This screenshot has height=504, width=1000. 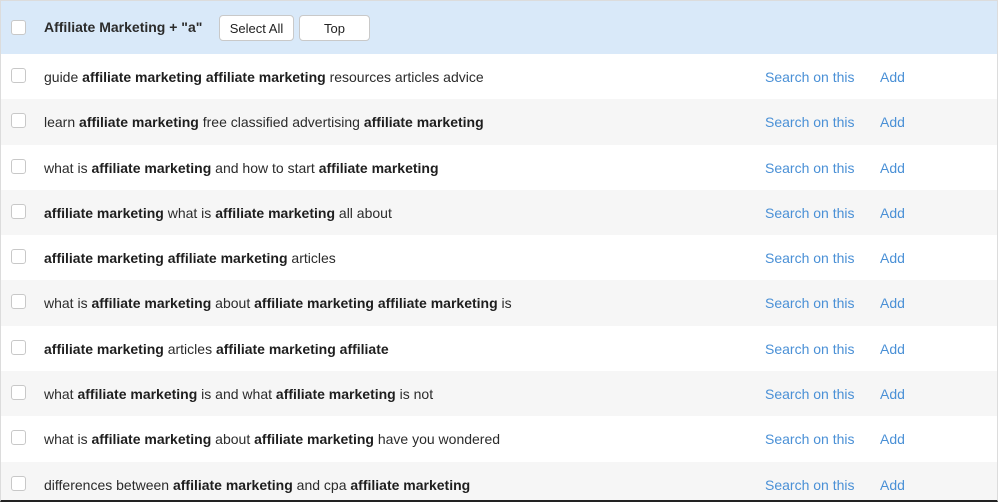 I want to click on keyword-text: differences between, so click(x=108, y=484).